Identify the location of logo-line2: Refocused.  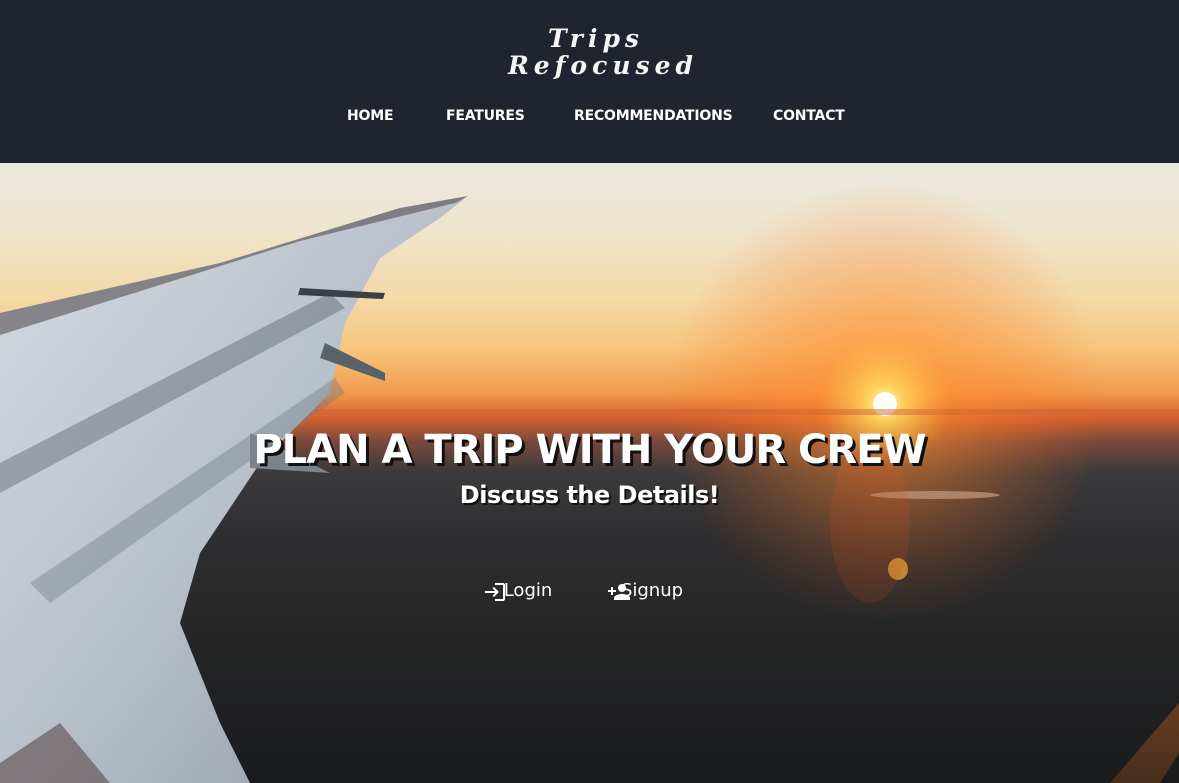
(603, 65).